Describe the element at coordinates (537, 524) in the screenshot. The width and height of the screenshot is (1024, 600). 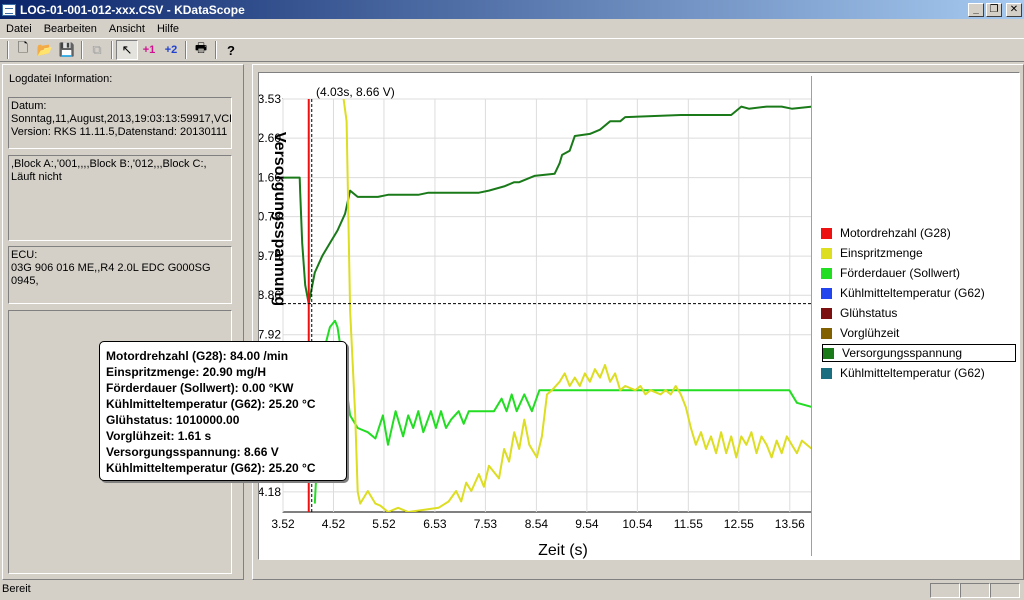
I see `x-tick-label: 8.54` at that location.